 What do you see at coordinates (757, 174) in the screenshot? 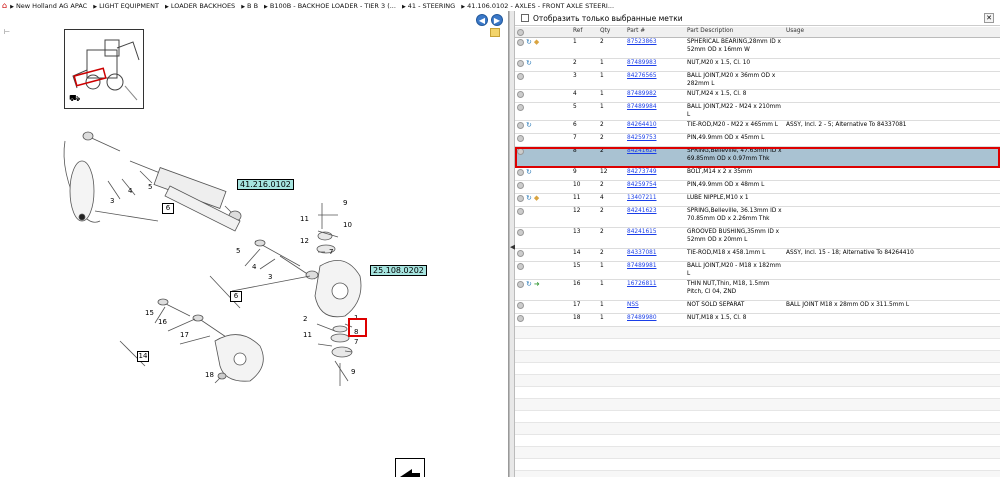
I see `table-row: ↻ 9 12 84273749 BOLT,M14 x 2 x 35mm` at bounding box center [757, 174].